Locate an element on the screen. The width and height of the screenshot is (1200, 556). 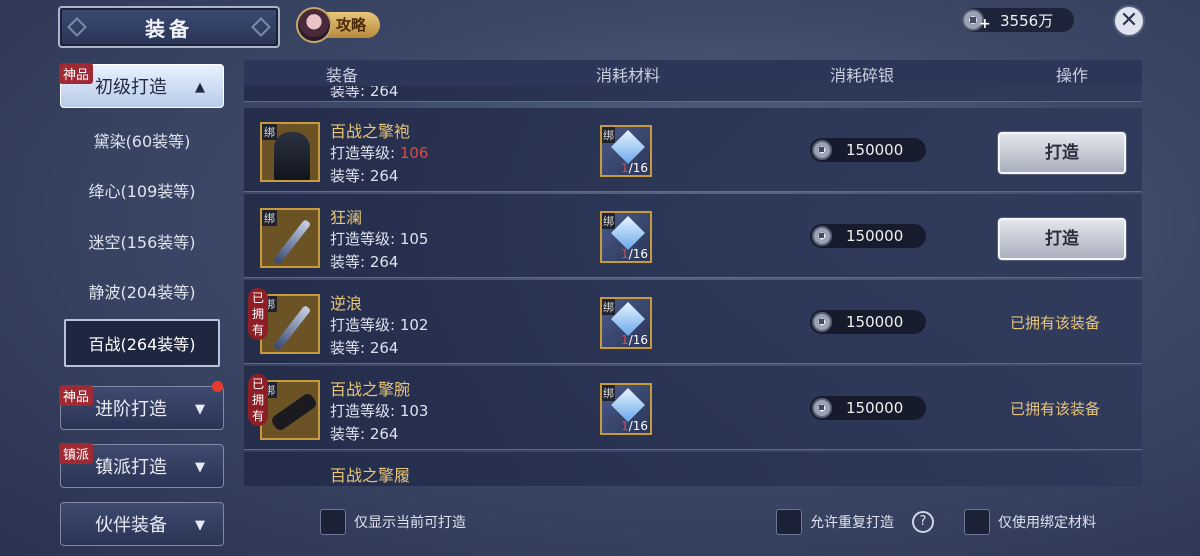
sidebar-section-partner-gear: 伙伴装备 ▼ is located at coordinates (142, 524).